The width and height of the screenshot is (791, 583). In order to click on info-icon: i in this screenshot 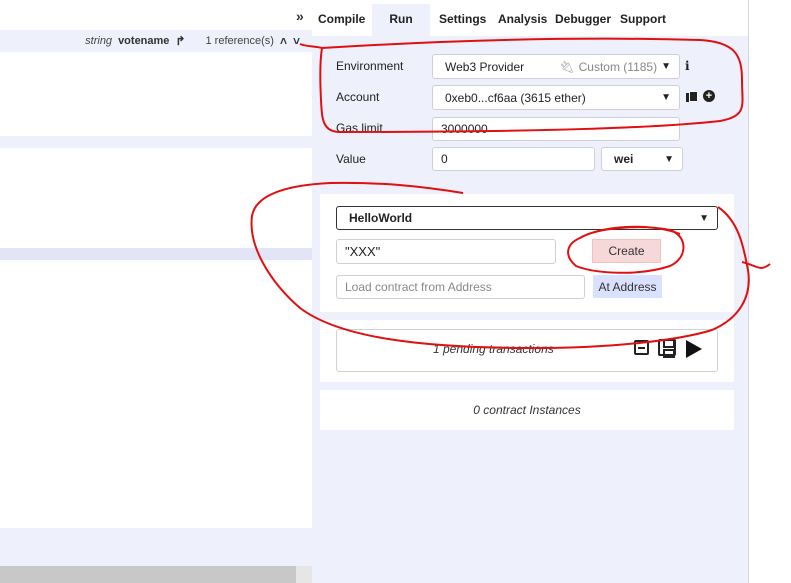, I will do `click(687, 66)`.